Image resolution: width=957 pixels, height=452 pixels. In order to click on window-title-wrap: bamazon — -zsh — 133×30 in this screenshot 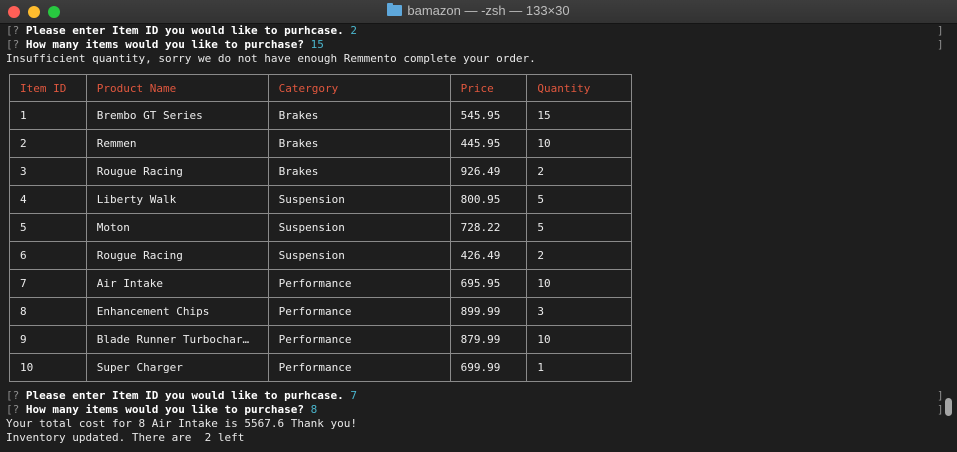, I will do `click(478, 10)`.